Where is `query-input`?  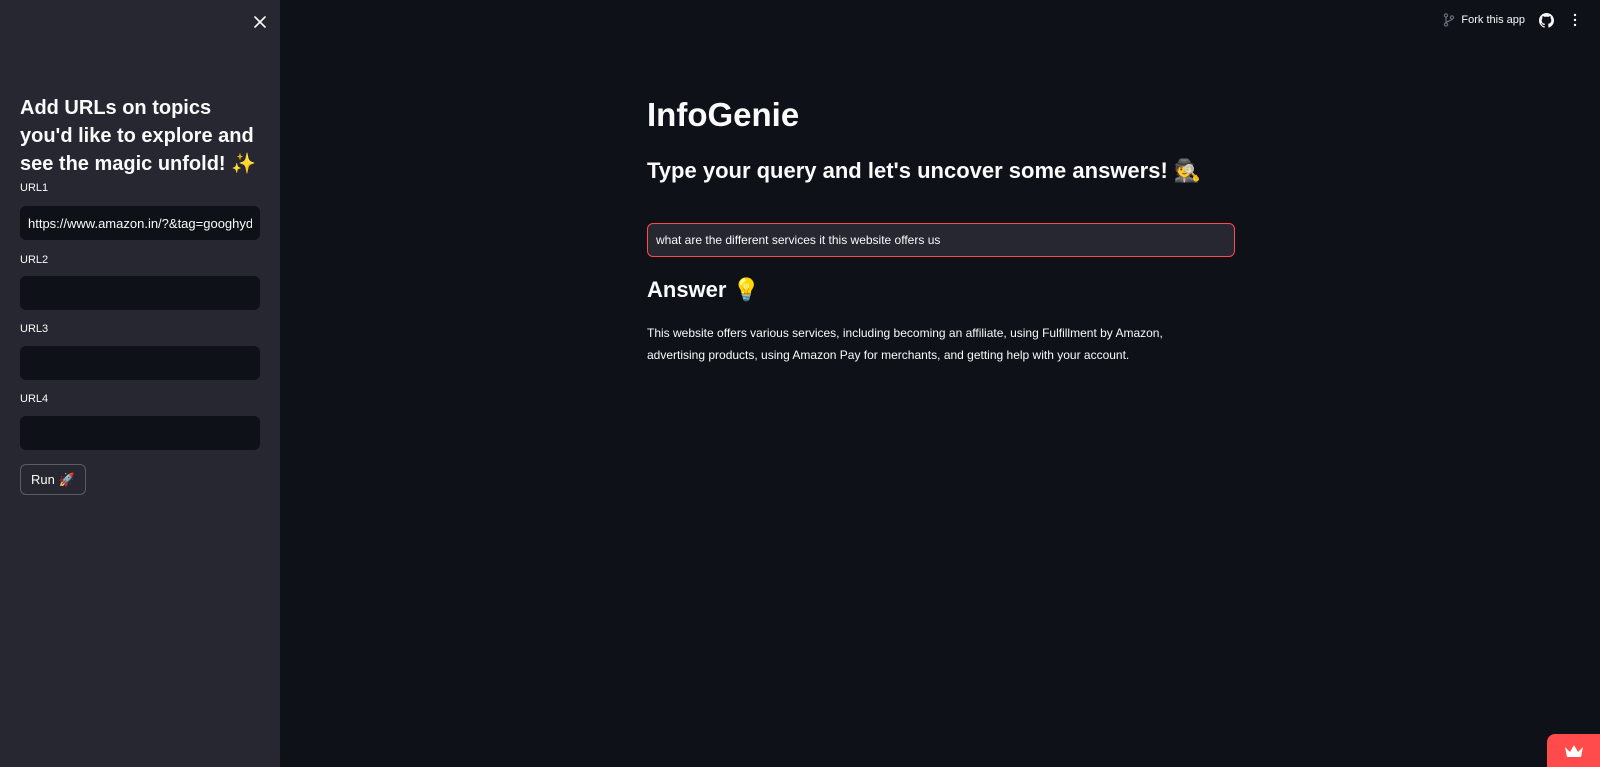 query-input is located at coordinates (941, 240).